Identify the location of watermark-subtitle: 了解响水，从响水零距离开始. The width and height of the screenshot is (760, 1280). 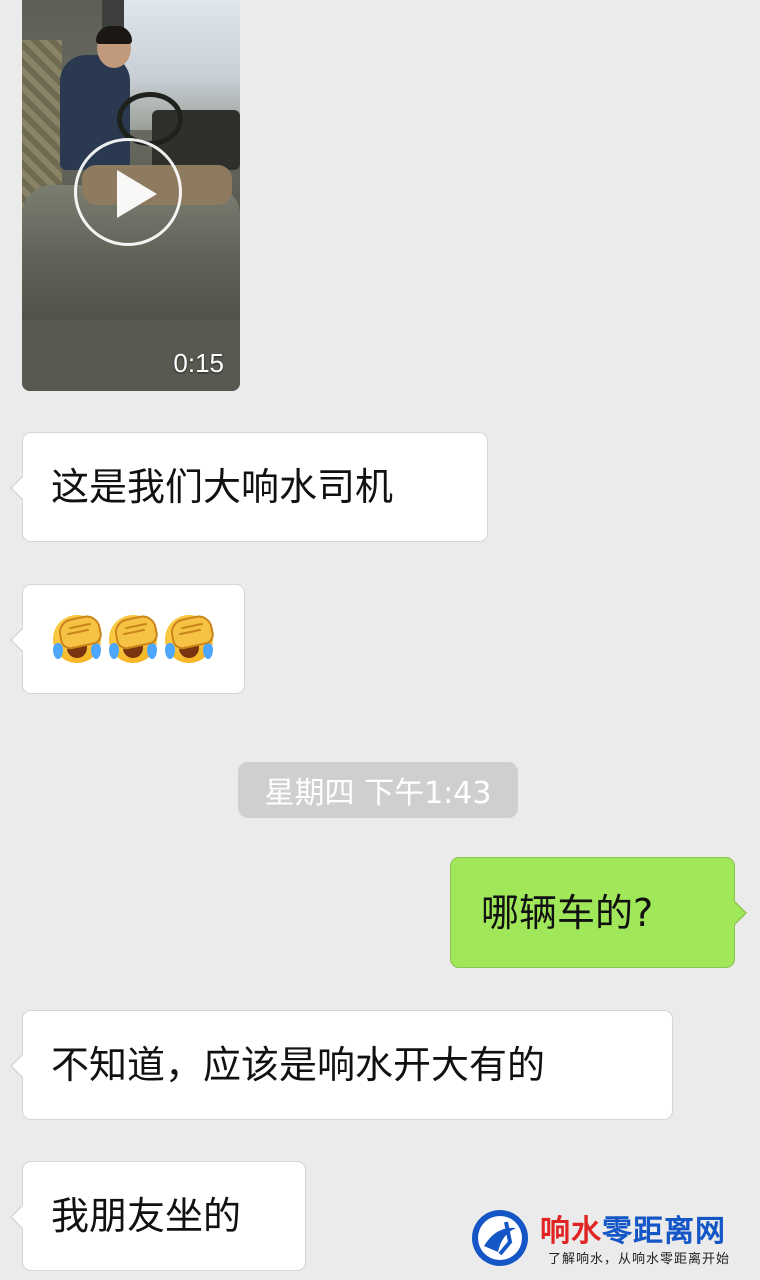
(639, 1259).